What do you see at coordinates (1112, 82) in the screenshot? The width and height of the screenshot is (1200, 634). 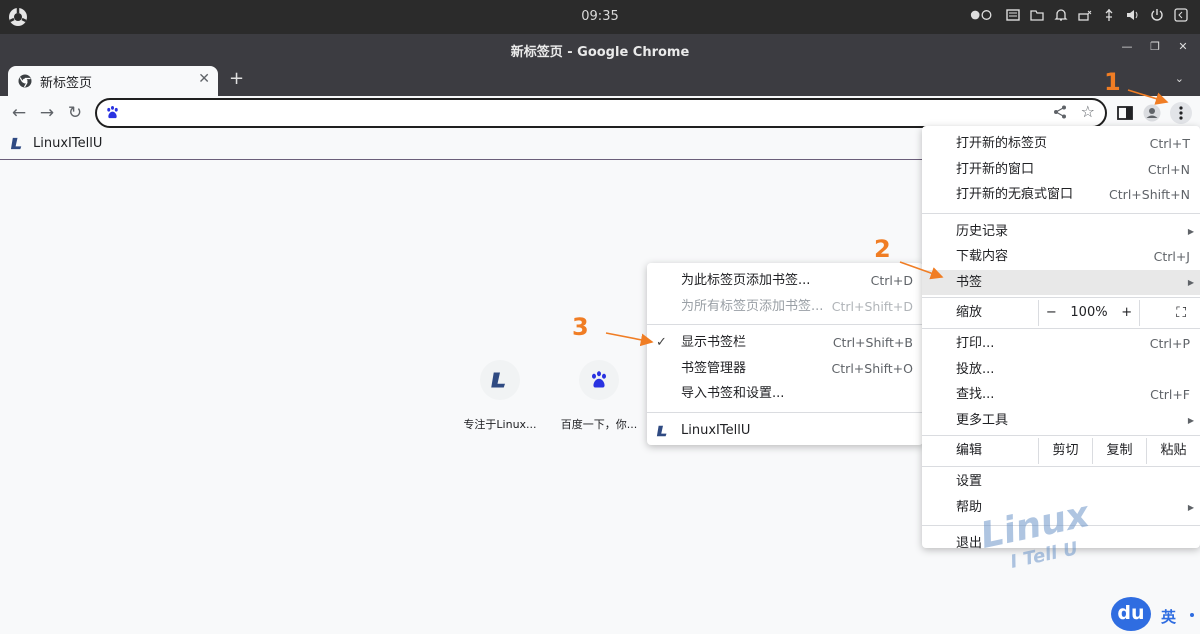 I see `annotation-number-1: 1` at bounding box center [1112, 82].